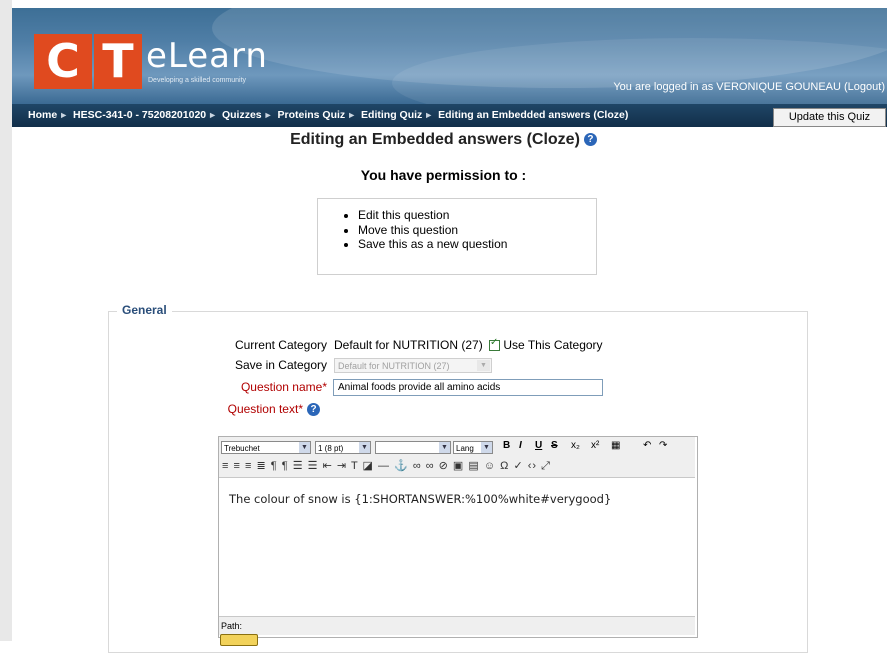 The width and height of the screenshot is (887, 653). I want to click on permissions-heading: You have permission to :, so click(443, 175).